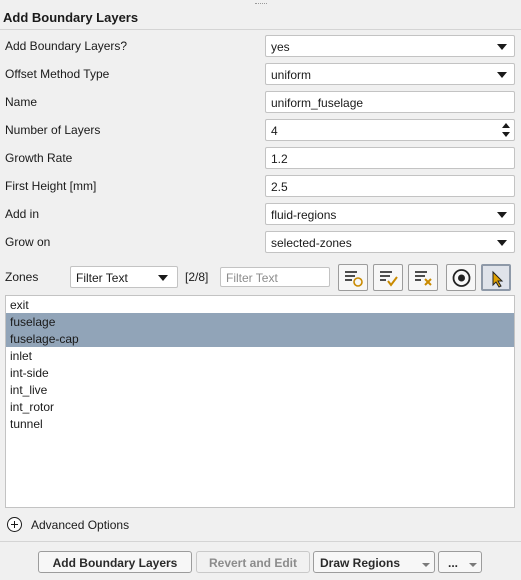 This screenshot has height=580, width=521. I want to click on select-all-icon, so click(354, 279).